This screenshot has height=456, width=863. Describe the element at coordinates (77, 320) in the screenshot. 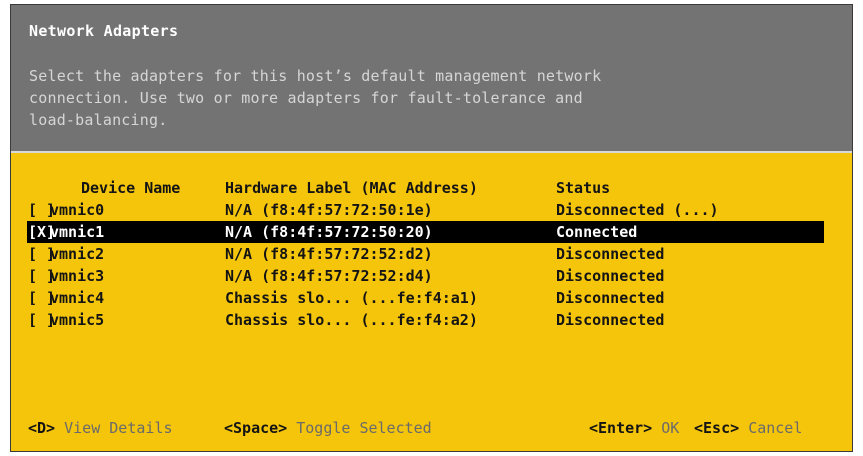

I see `adapter-device-name: vmnic5` at that location.